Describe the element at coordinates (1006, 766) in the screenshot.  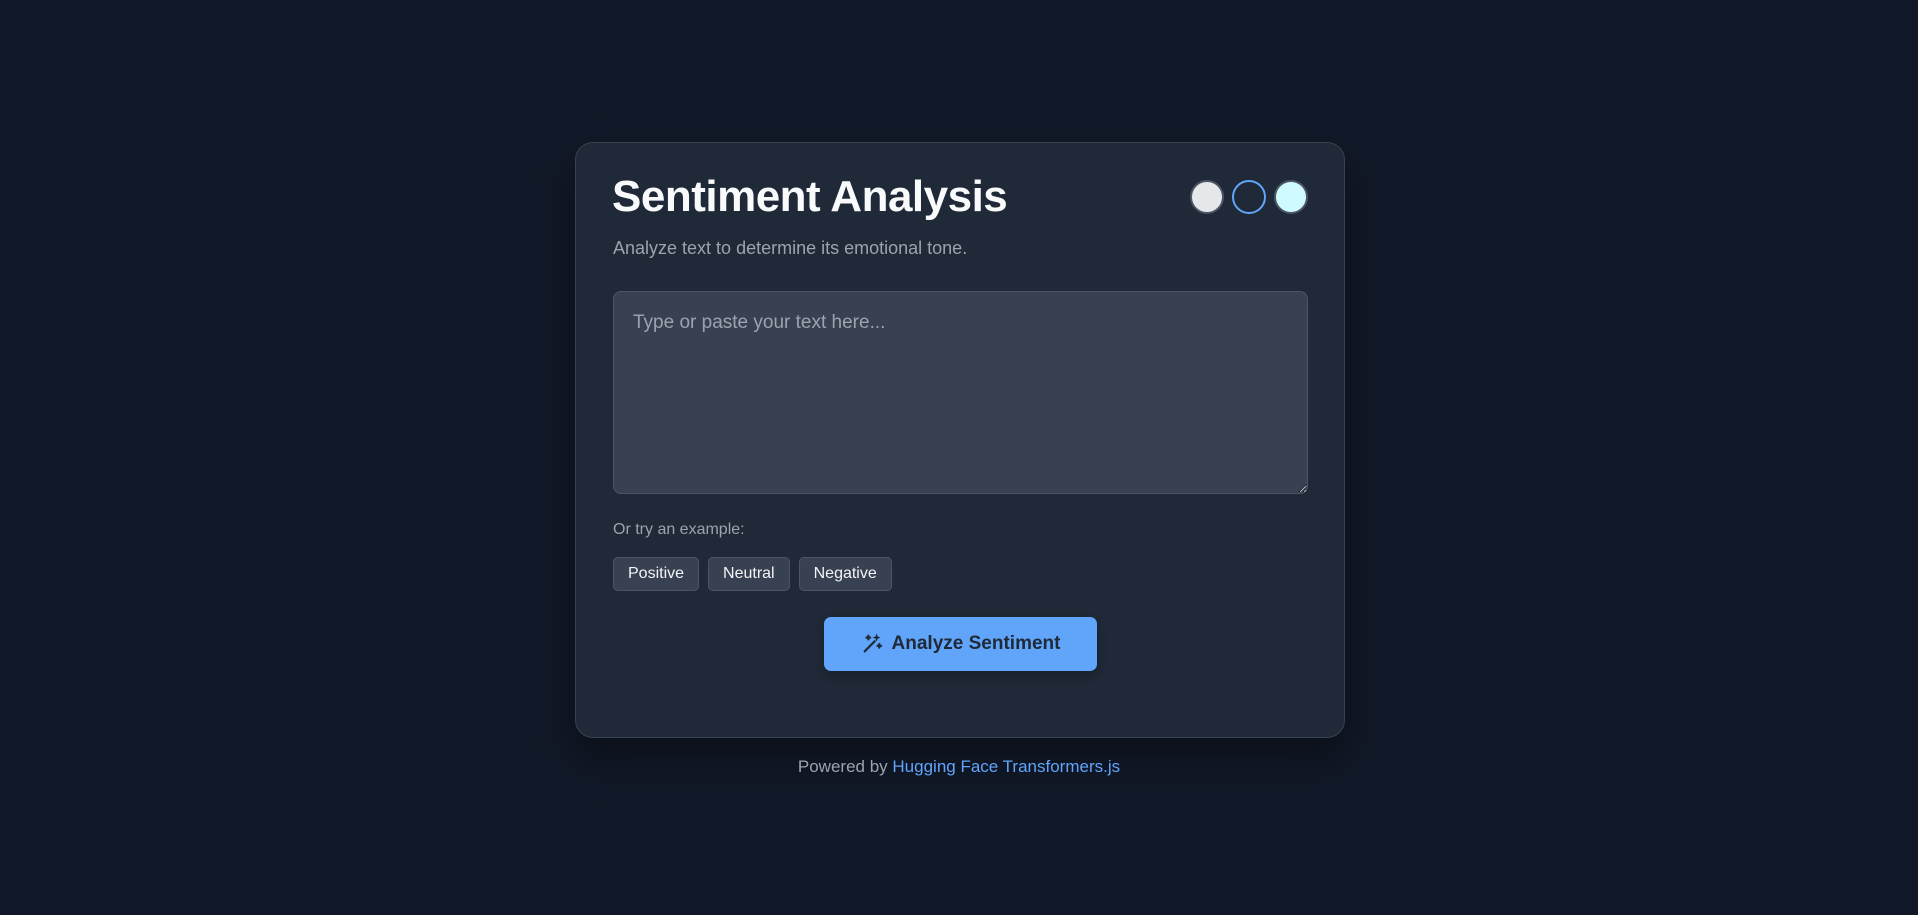
I see `transformers-link: Hugging Face Transformers.js` at that location.